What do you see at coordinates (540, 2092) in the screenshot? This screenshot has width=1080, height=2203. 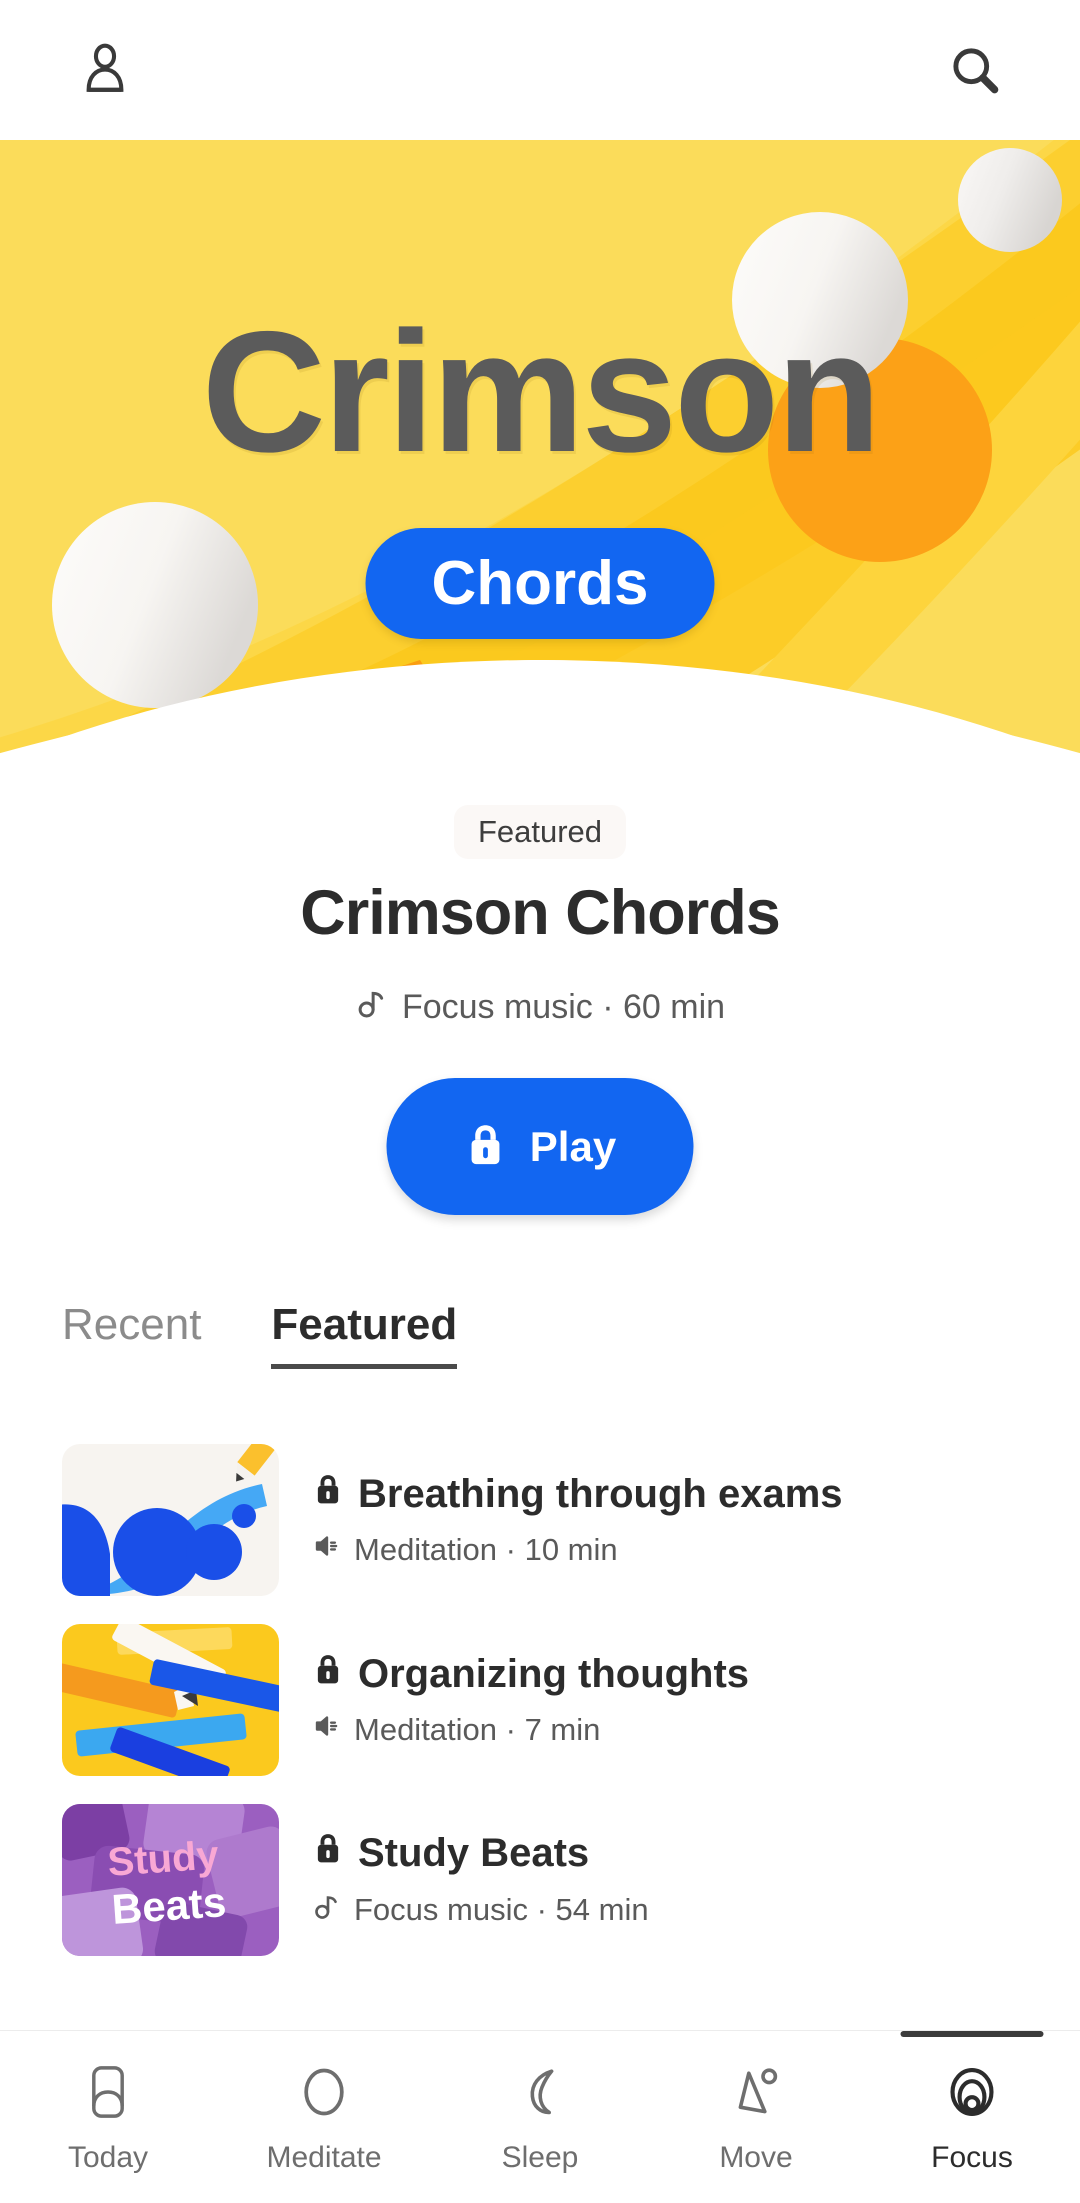 I see `moon-icon` at bounding box center [540, 2092].